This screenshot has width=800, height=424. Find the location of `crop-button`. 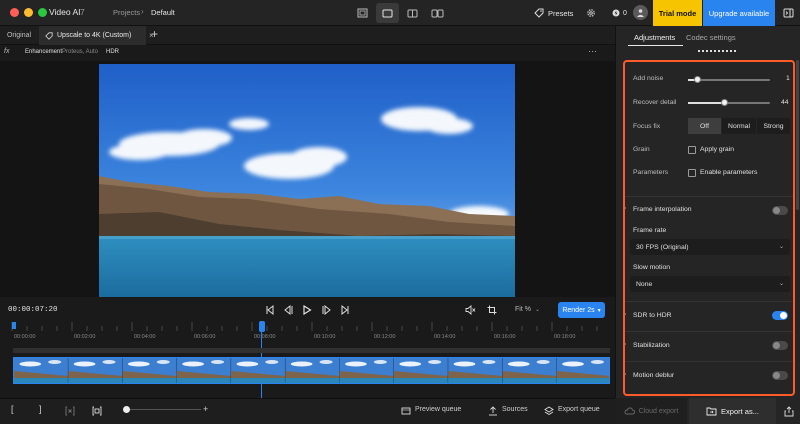

crop-button is located at coordinates (492, 310).